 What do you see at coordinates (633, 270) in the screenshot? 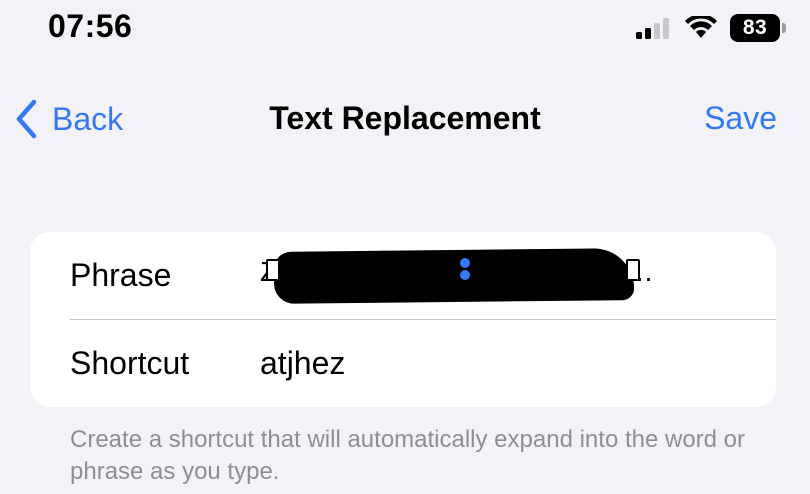
I see `selection-handle-right` at bounding box center [633, 270].